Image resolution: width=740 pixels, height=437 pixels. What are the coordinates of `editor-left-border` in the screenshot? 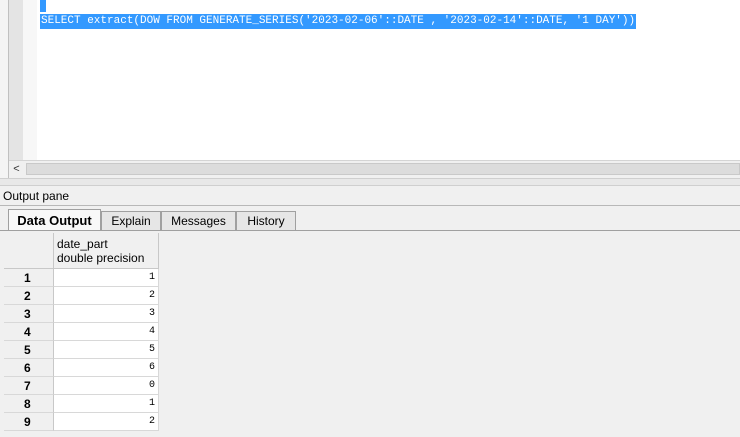 It's located at (4, 80).